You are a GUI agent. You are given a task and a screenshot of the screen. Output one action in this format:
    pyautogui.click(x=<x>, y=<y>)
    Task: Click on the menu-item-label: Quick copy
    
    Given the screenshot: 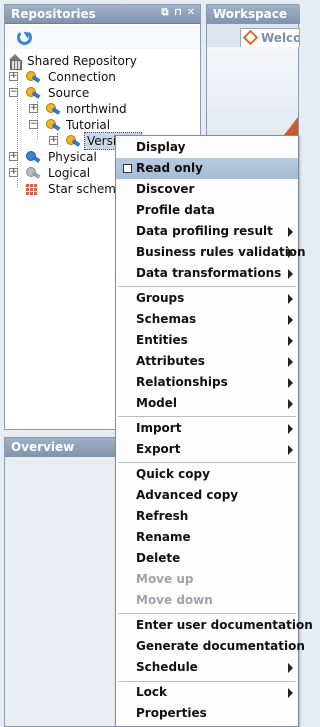 What is the action you would take?
    pyautogui.click(x=173, y=474)
    